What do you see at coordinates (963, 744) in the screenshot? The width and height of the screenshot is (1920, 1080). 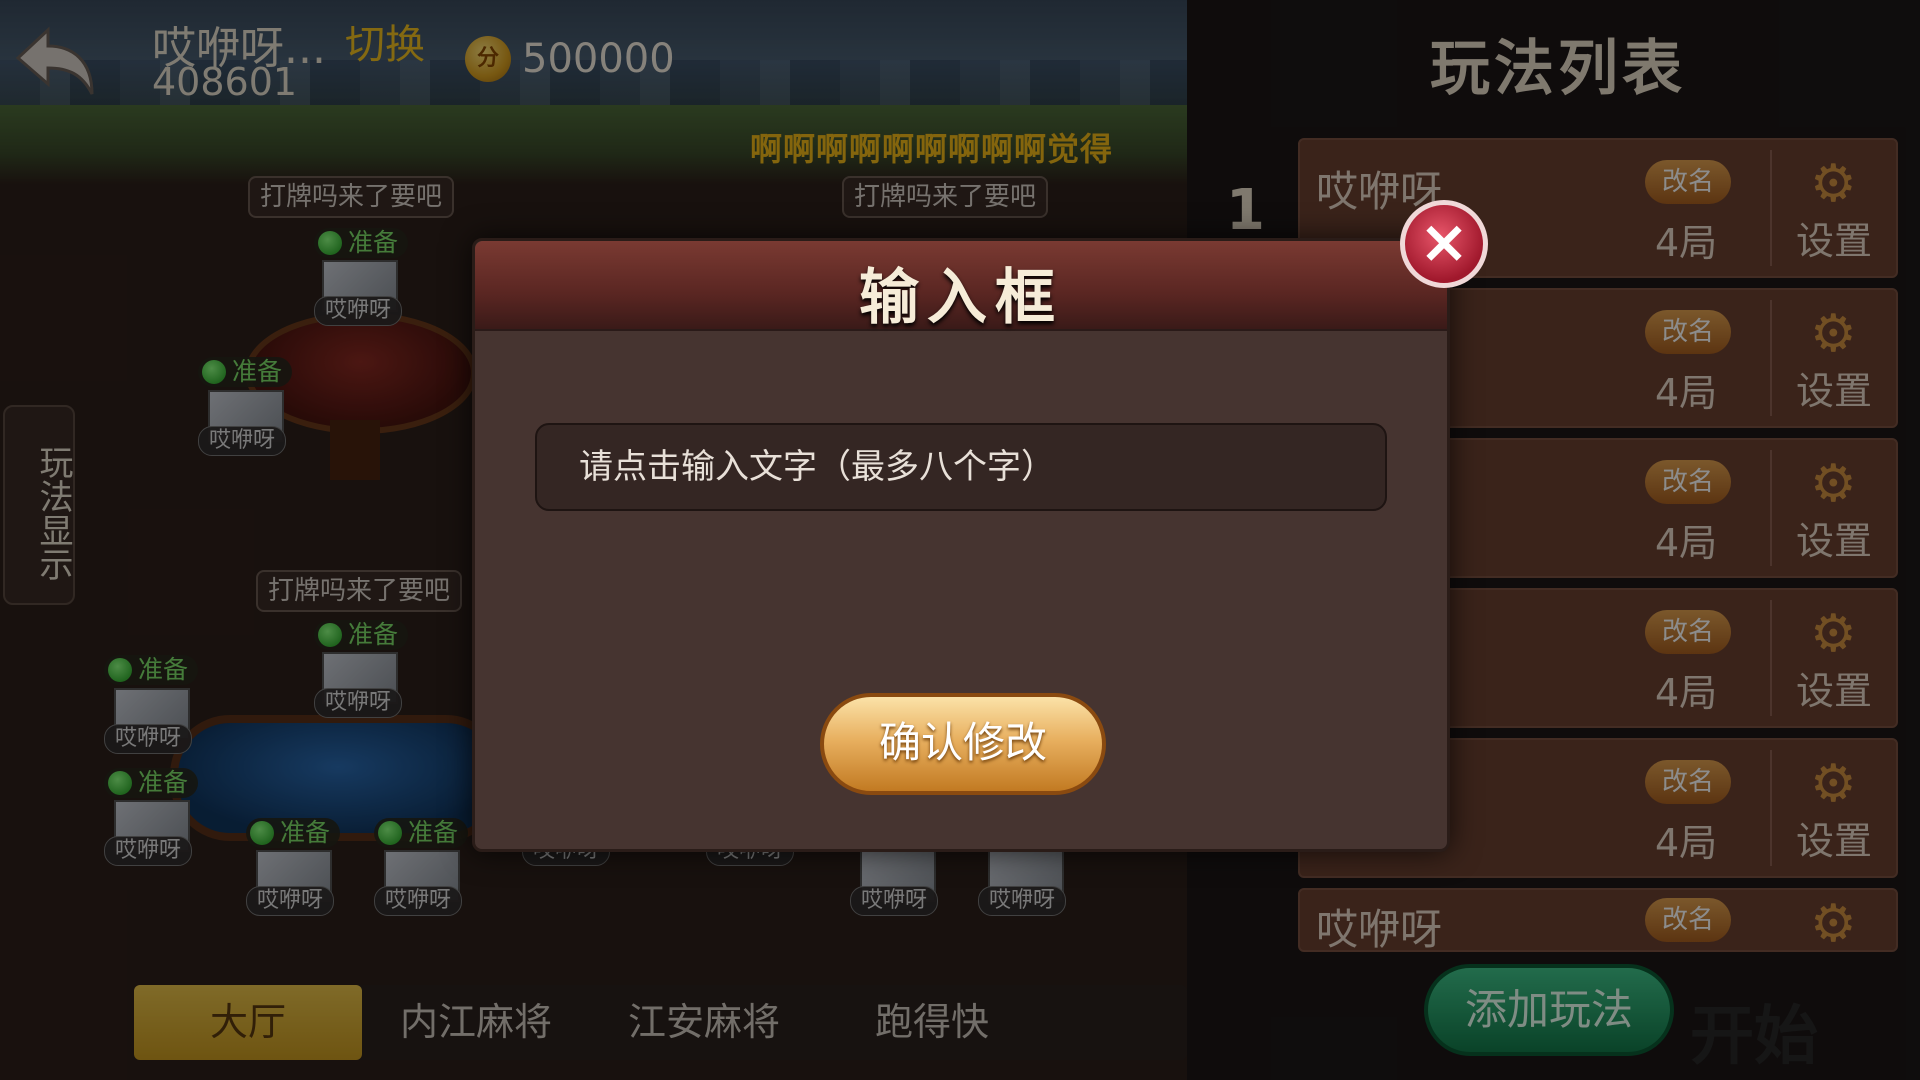 I see `confirm-button: 确认修改` at bounding box center [963, 744].